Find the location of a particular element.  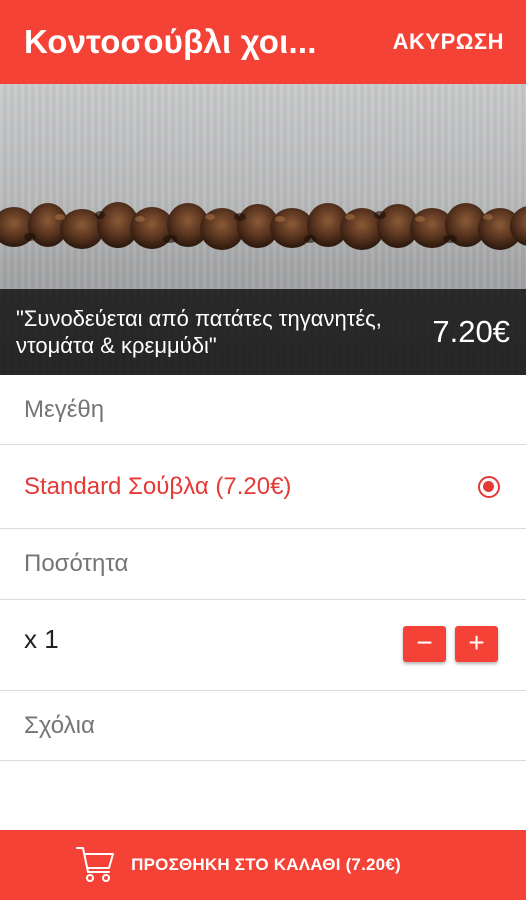

radio-selected-icon is located at coordinates (489, 486).